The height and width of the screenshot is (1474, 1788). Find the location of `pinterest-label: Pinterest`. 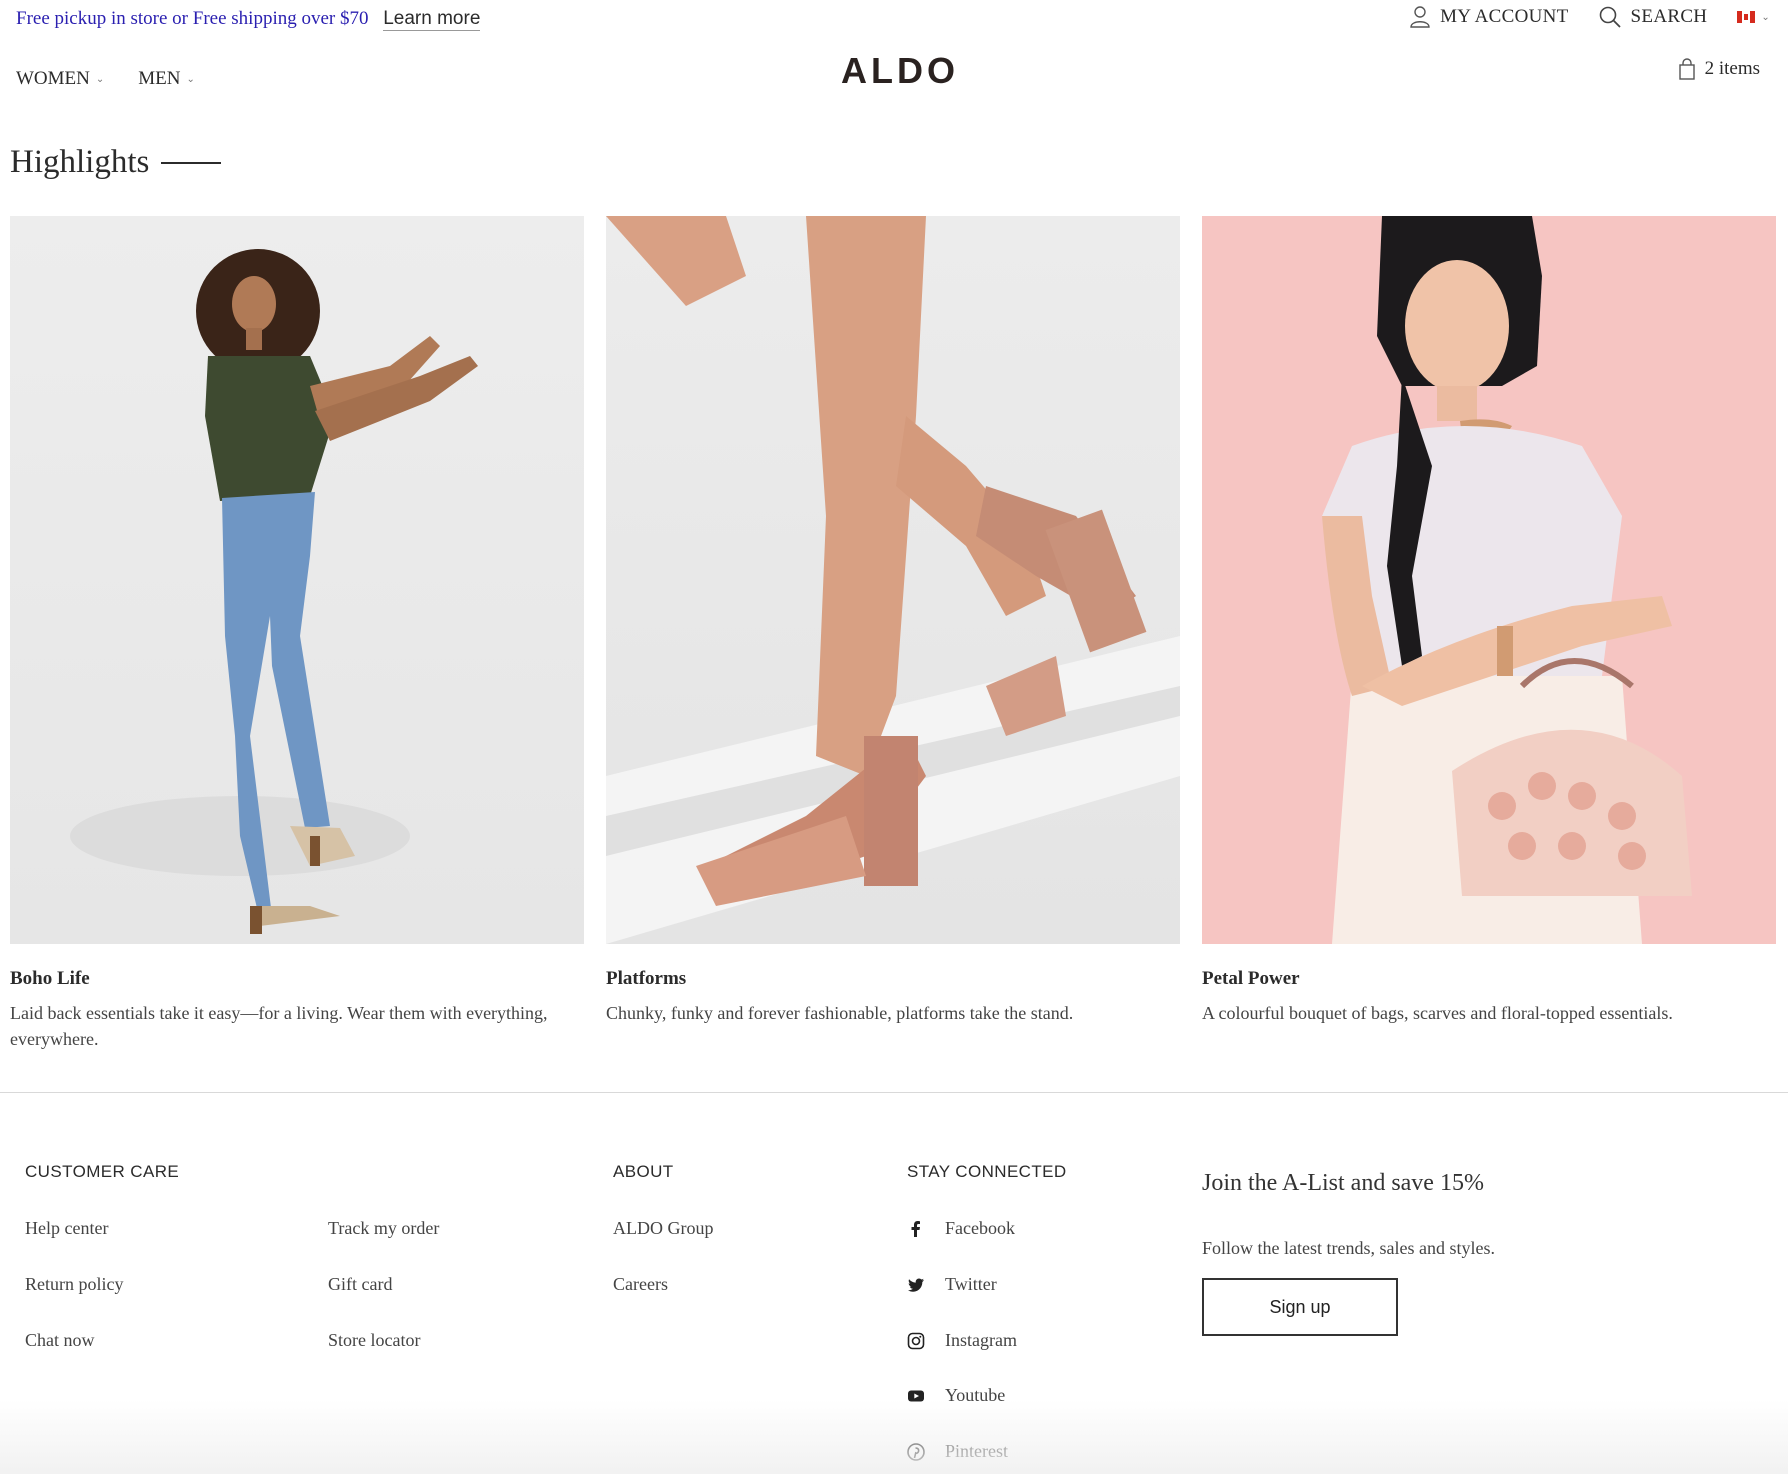

pinterest-label: Pinterest is located at coordinates (976, 1451).